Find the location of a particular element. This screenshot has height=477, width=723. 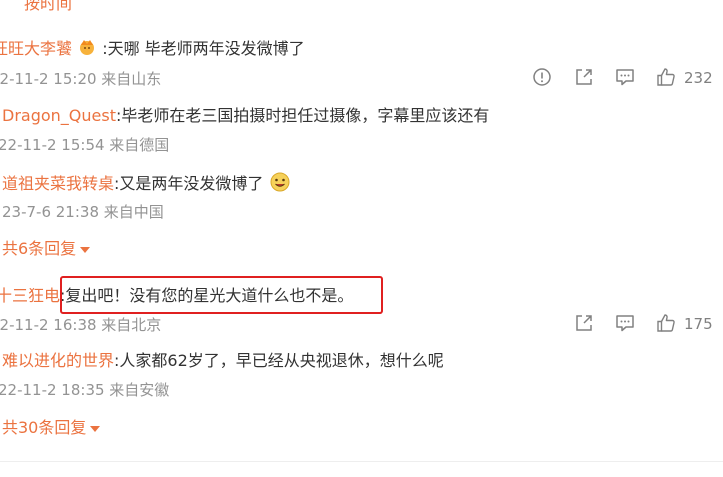

comment-5-username: 难以进化的世界 is located at coordinates (58, 360).